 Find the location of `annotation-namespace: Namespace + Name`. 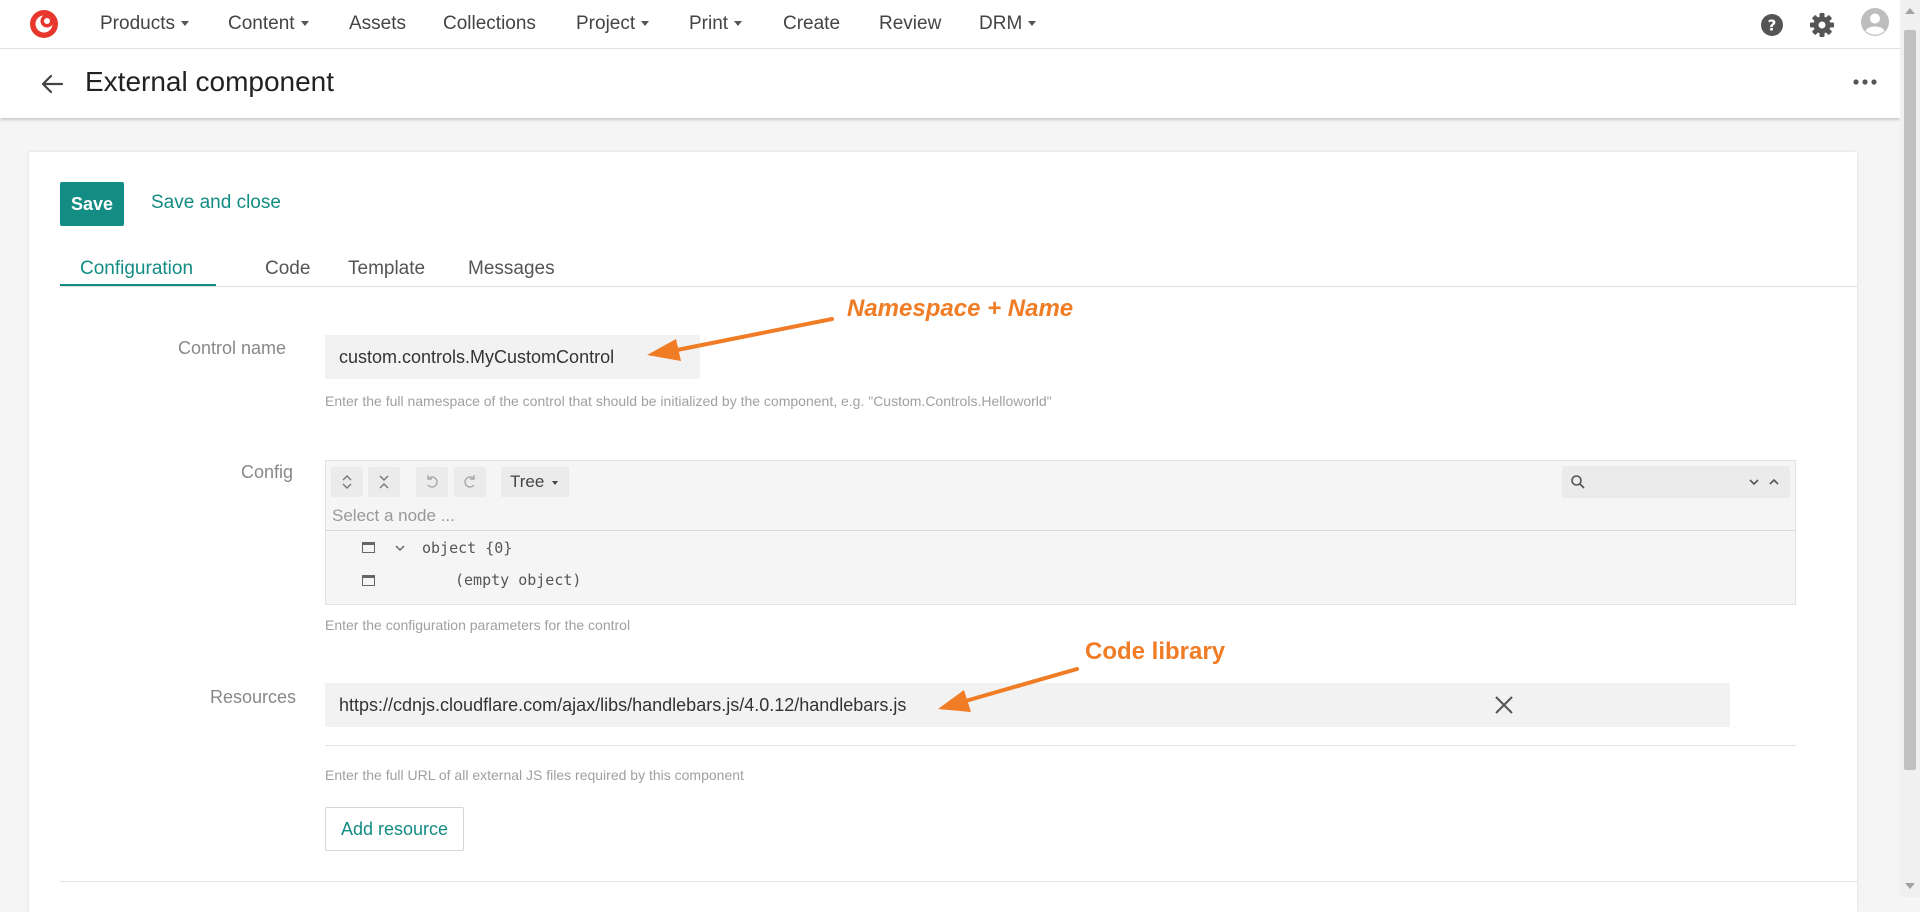

annotation-namespace: Namespace + Name is located at coordinates (960, 308).